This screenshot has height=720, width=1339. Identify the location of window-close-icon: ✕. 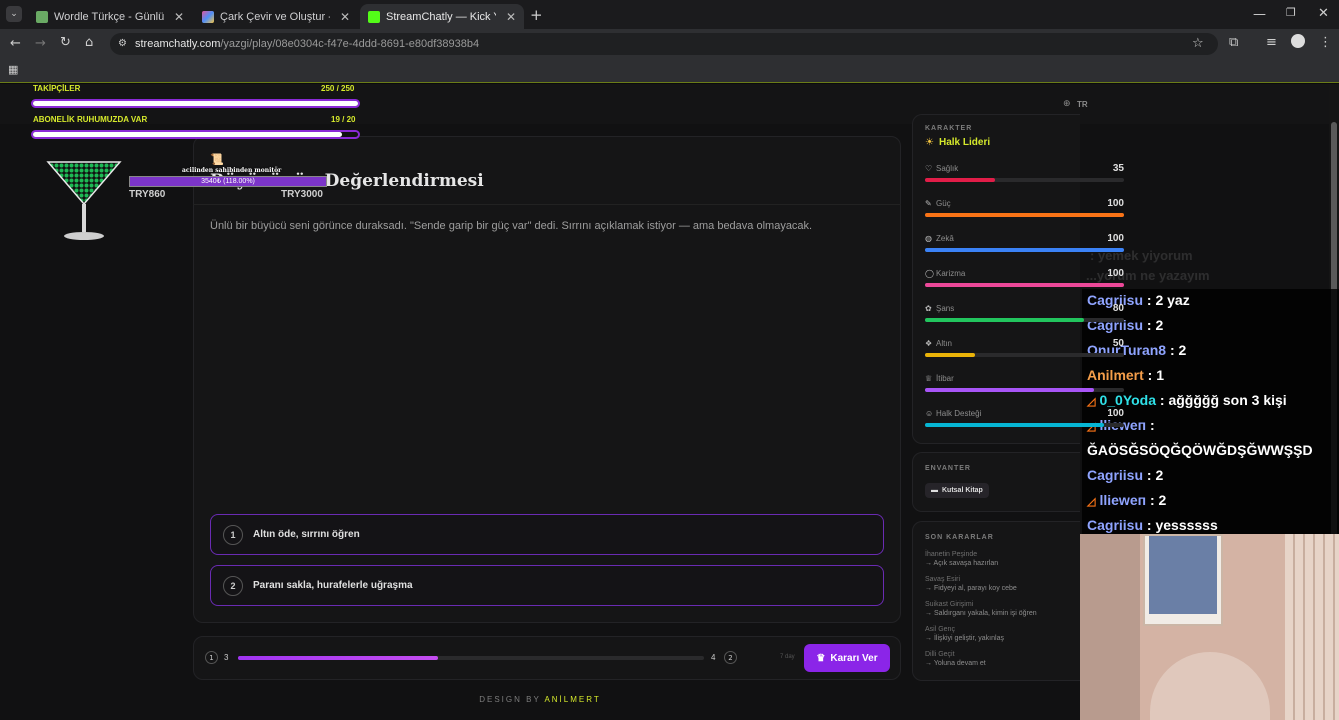
(1323, 13).